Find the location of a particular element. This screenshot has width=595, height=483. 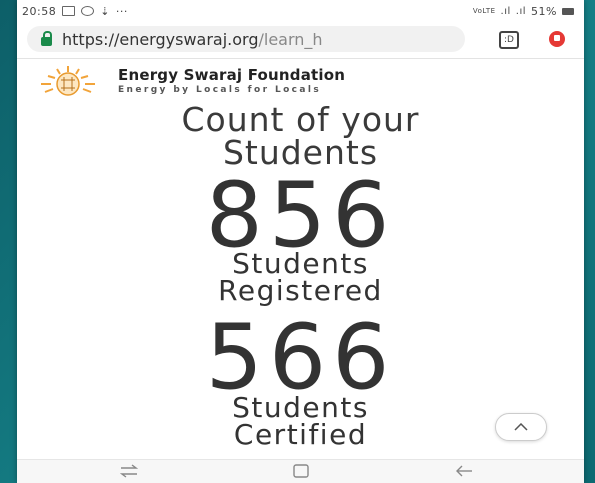

back-icon is located at coordinates (464, 471).